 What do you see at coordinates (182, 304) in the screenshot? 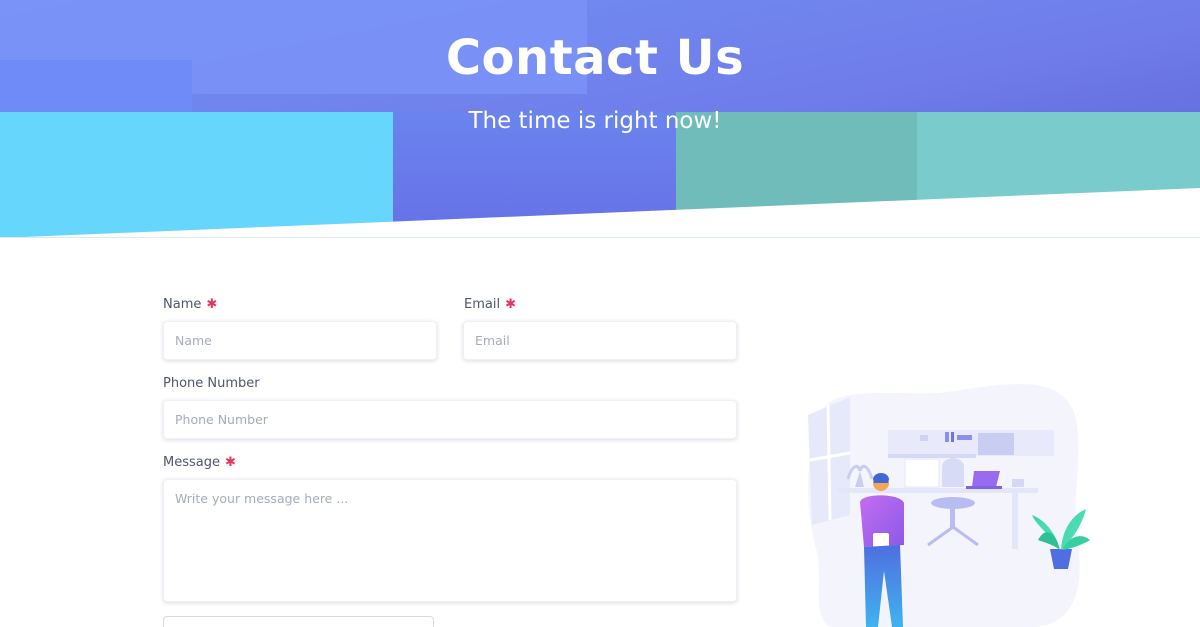
I see `name-label-text: Name` at bounding box center [182, 304].